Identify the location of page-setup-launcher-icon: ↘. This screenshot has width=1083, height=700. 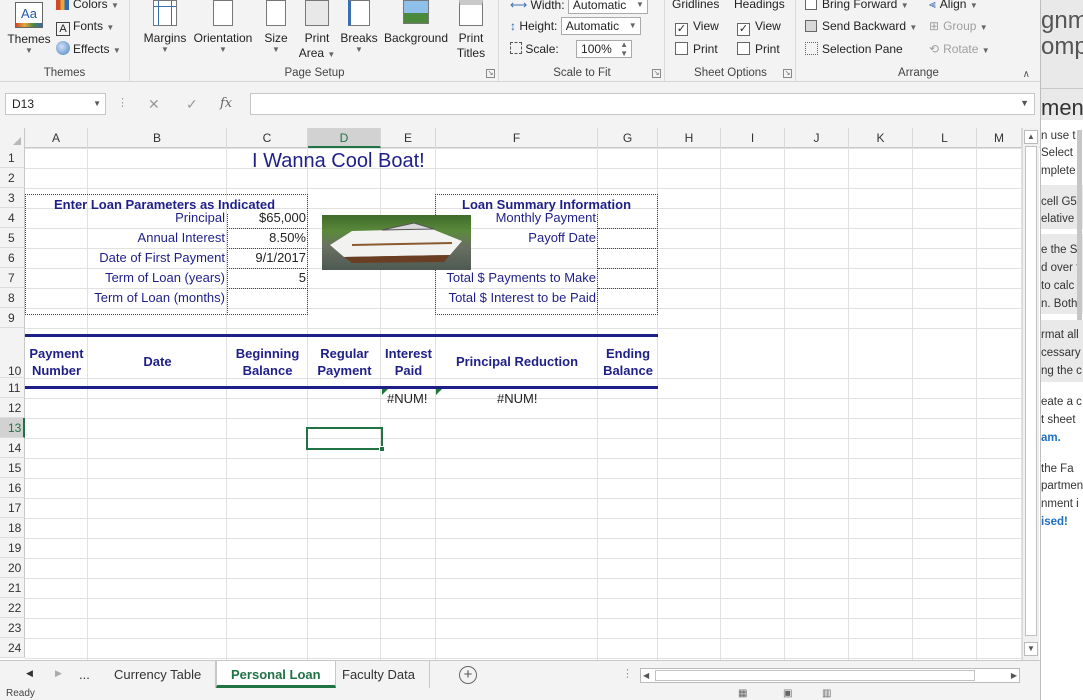
(490, 73).